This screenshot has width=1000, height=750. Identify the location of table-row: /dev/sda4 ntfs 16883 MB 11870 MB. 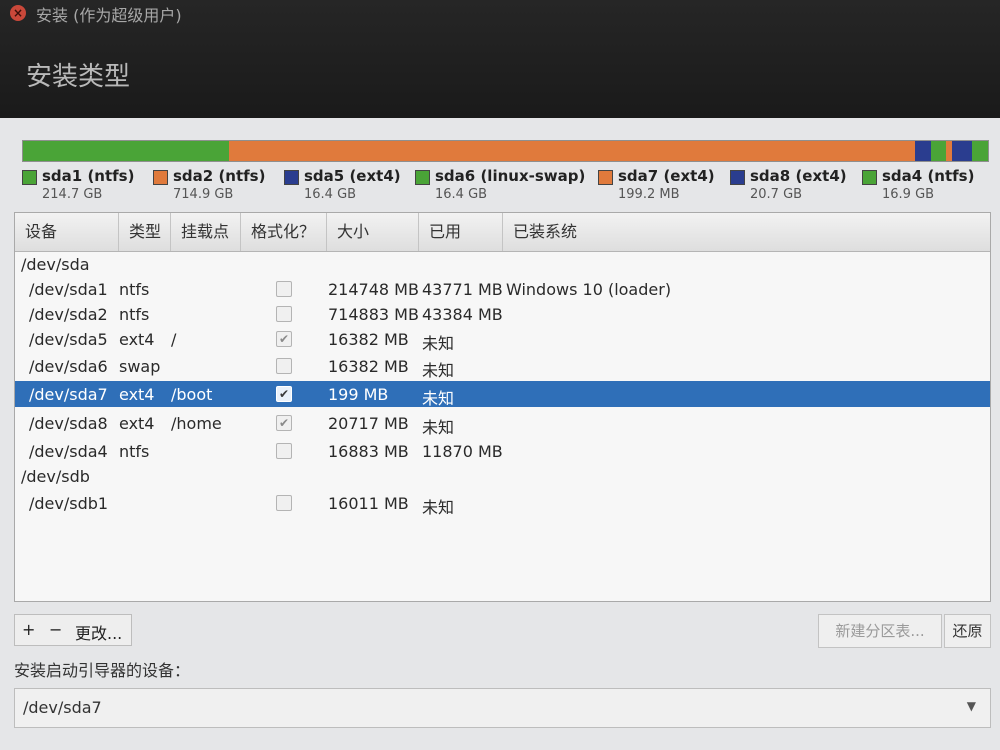
(502, 451).